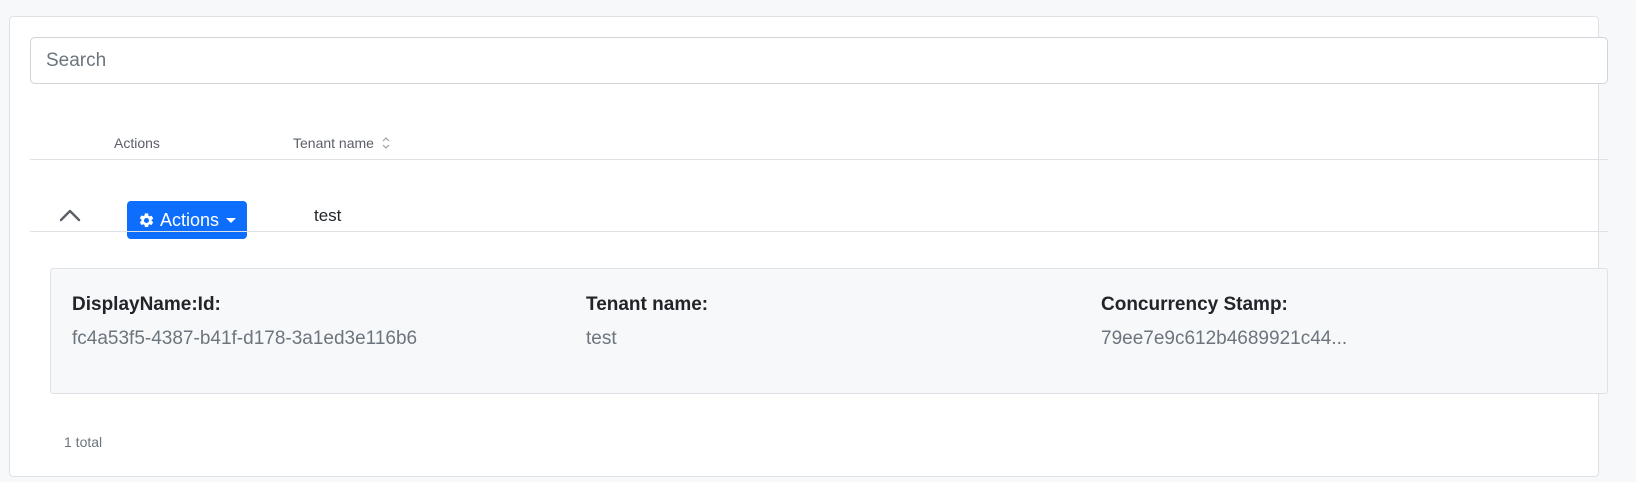  I want to click on column-header-tenant-name: Tenant name, so click(341, 143).